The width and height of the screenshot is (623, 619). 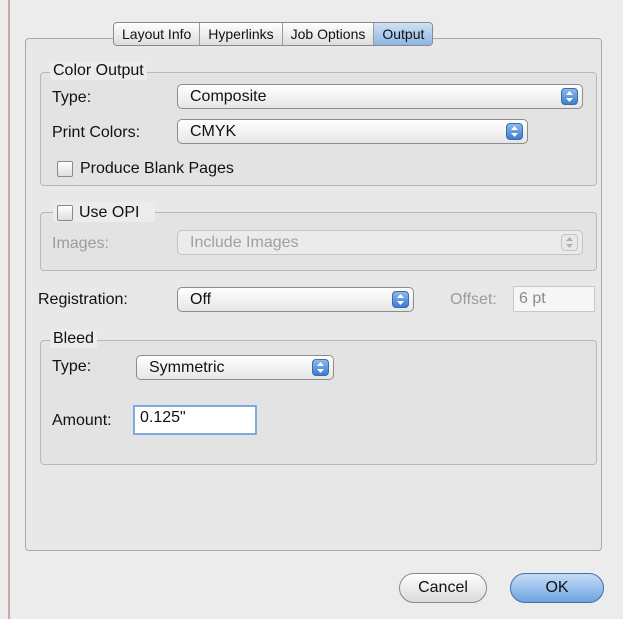 What do you see at coordinates (72, 366) in the screenshot?
I see `bleed-type-label: Type:` at bounding box center [72, 366].